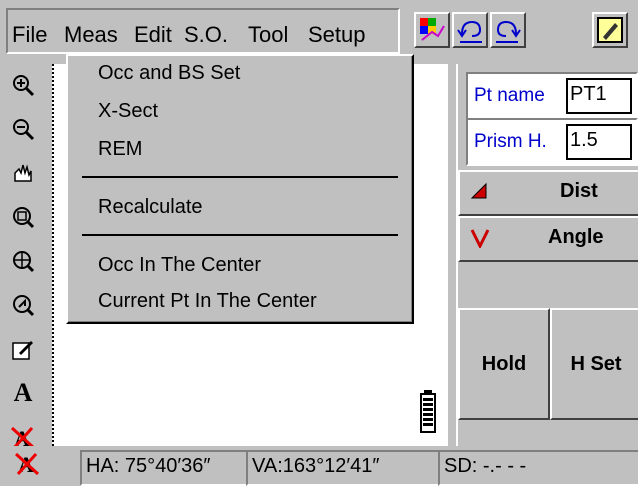 The height and width of the screenshot is (486, 638). What do you see at coordinates (599, 142) in the screenshot?
I see `prism-height-input: 1.5` at bounding box center [599, 142].